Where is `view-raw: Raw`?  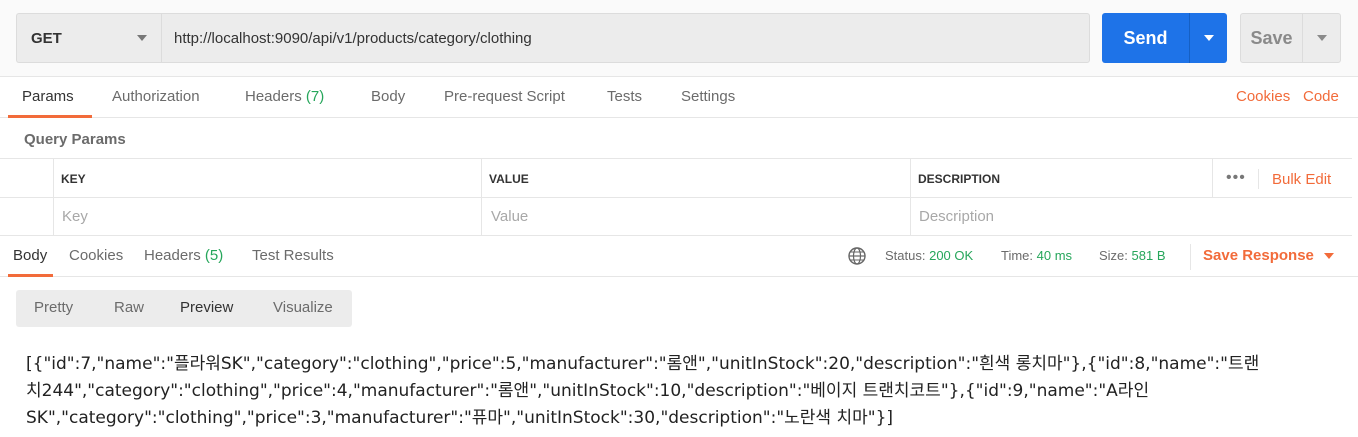
view-raw: Raw is located at coordinates (129, 307).